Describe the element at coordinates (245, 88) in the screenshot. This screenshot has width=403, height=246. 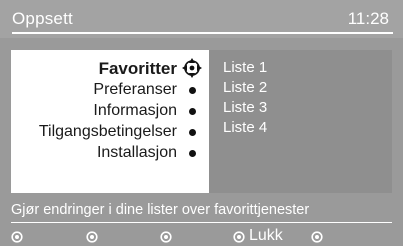
I see `list-item-liste-2: Liste 2` at that location.